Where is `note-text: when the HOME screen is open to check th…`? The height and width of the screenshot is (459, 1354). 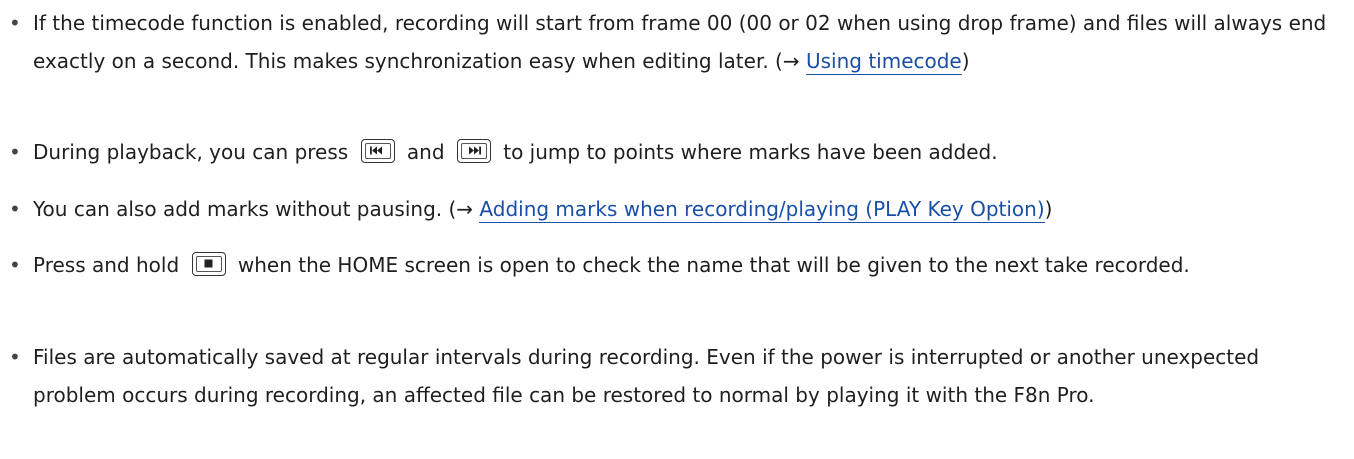
note-text: when the HOME screen is open to check th… is located at coordinates (710, 265).